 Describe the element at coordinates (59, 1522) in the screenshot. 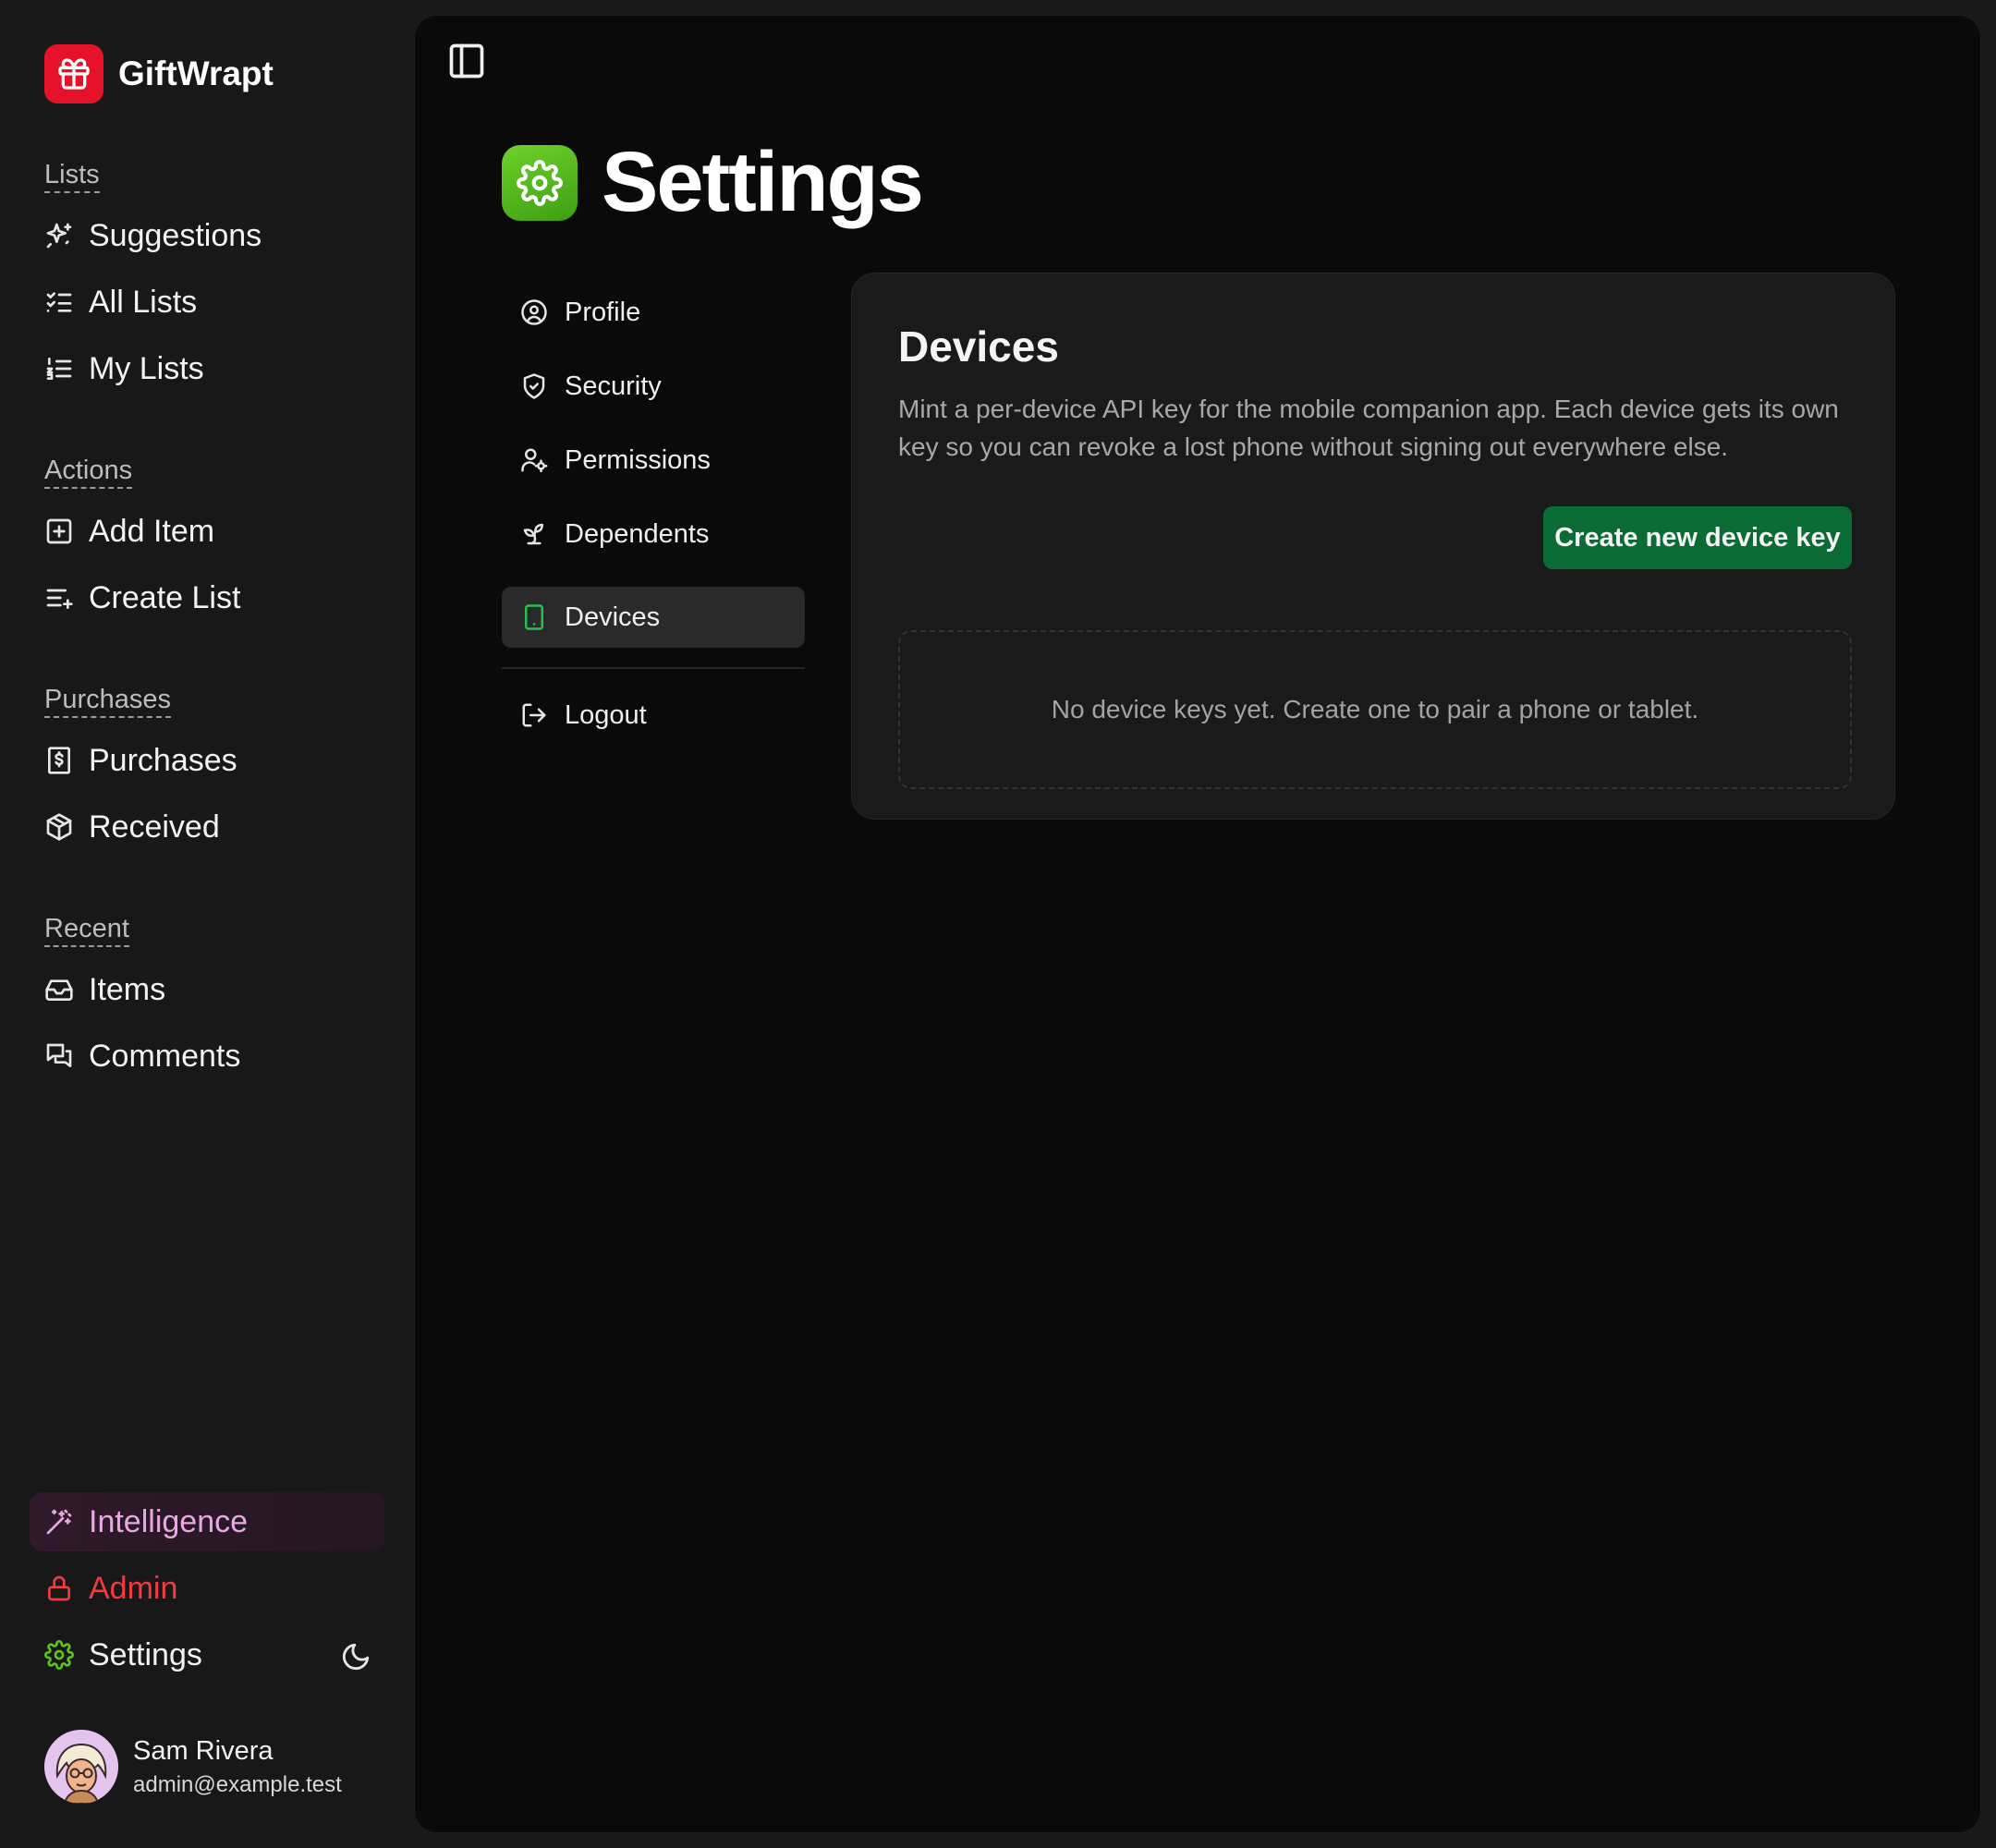

I see `magic-wand-icon` at that location.